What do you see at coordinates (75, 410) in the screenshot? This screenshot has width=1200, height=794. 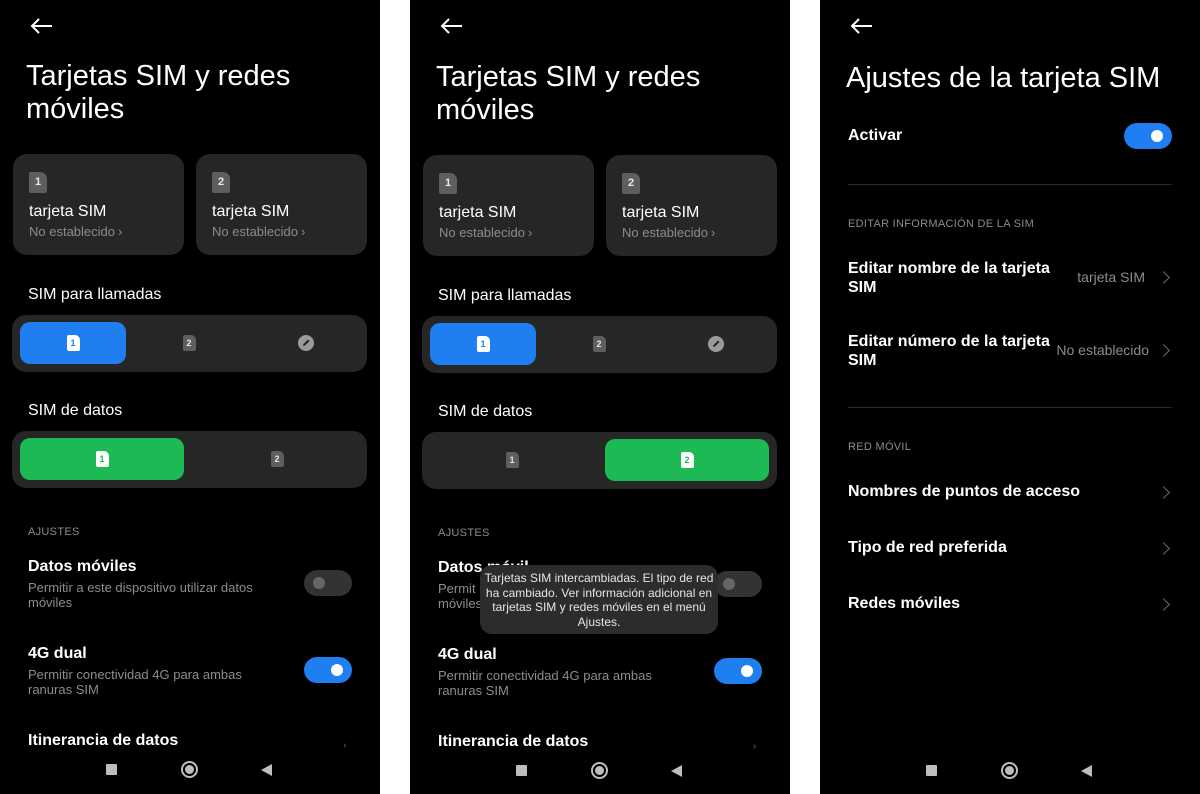 I see `data-sim-label: SIM de datos` at bounding box center [75, 410].